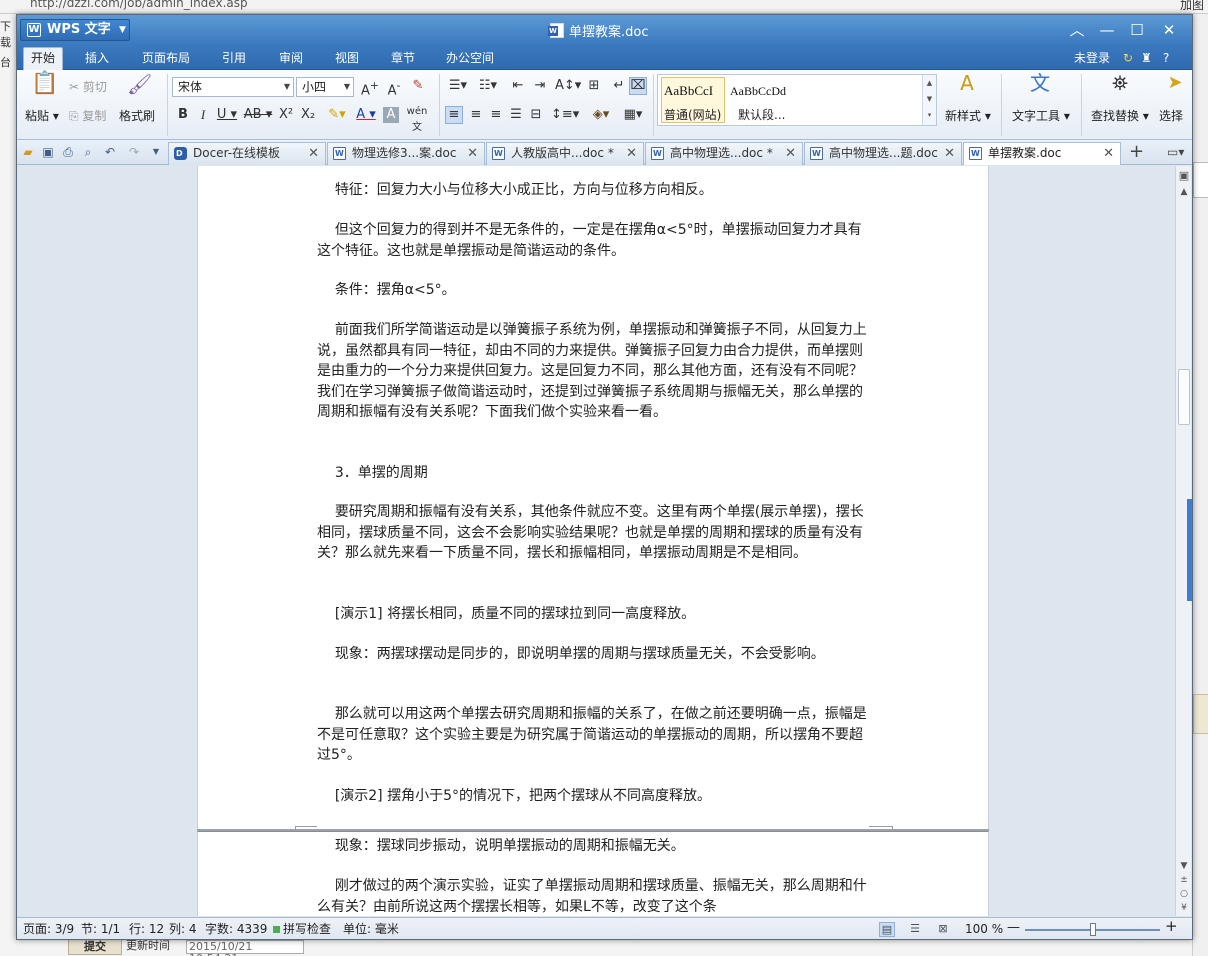 The image size is (1208, 956). What do you see at coordinates (1128, 58) in the screenshot?
I see `skin-icon: ↻` at bounding box center [1128, 58].